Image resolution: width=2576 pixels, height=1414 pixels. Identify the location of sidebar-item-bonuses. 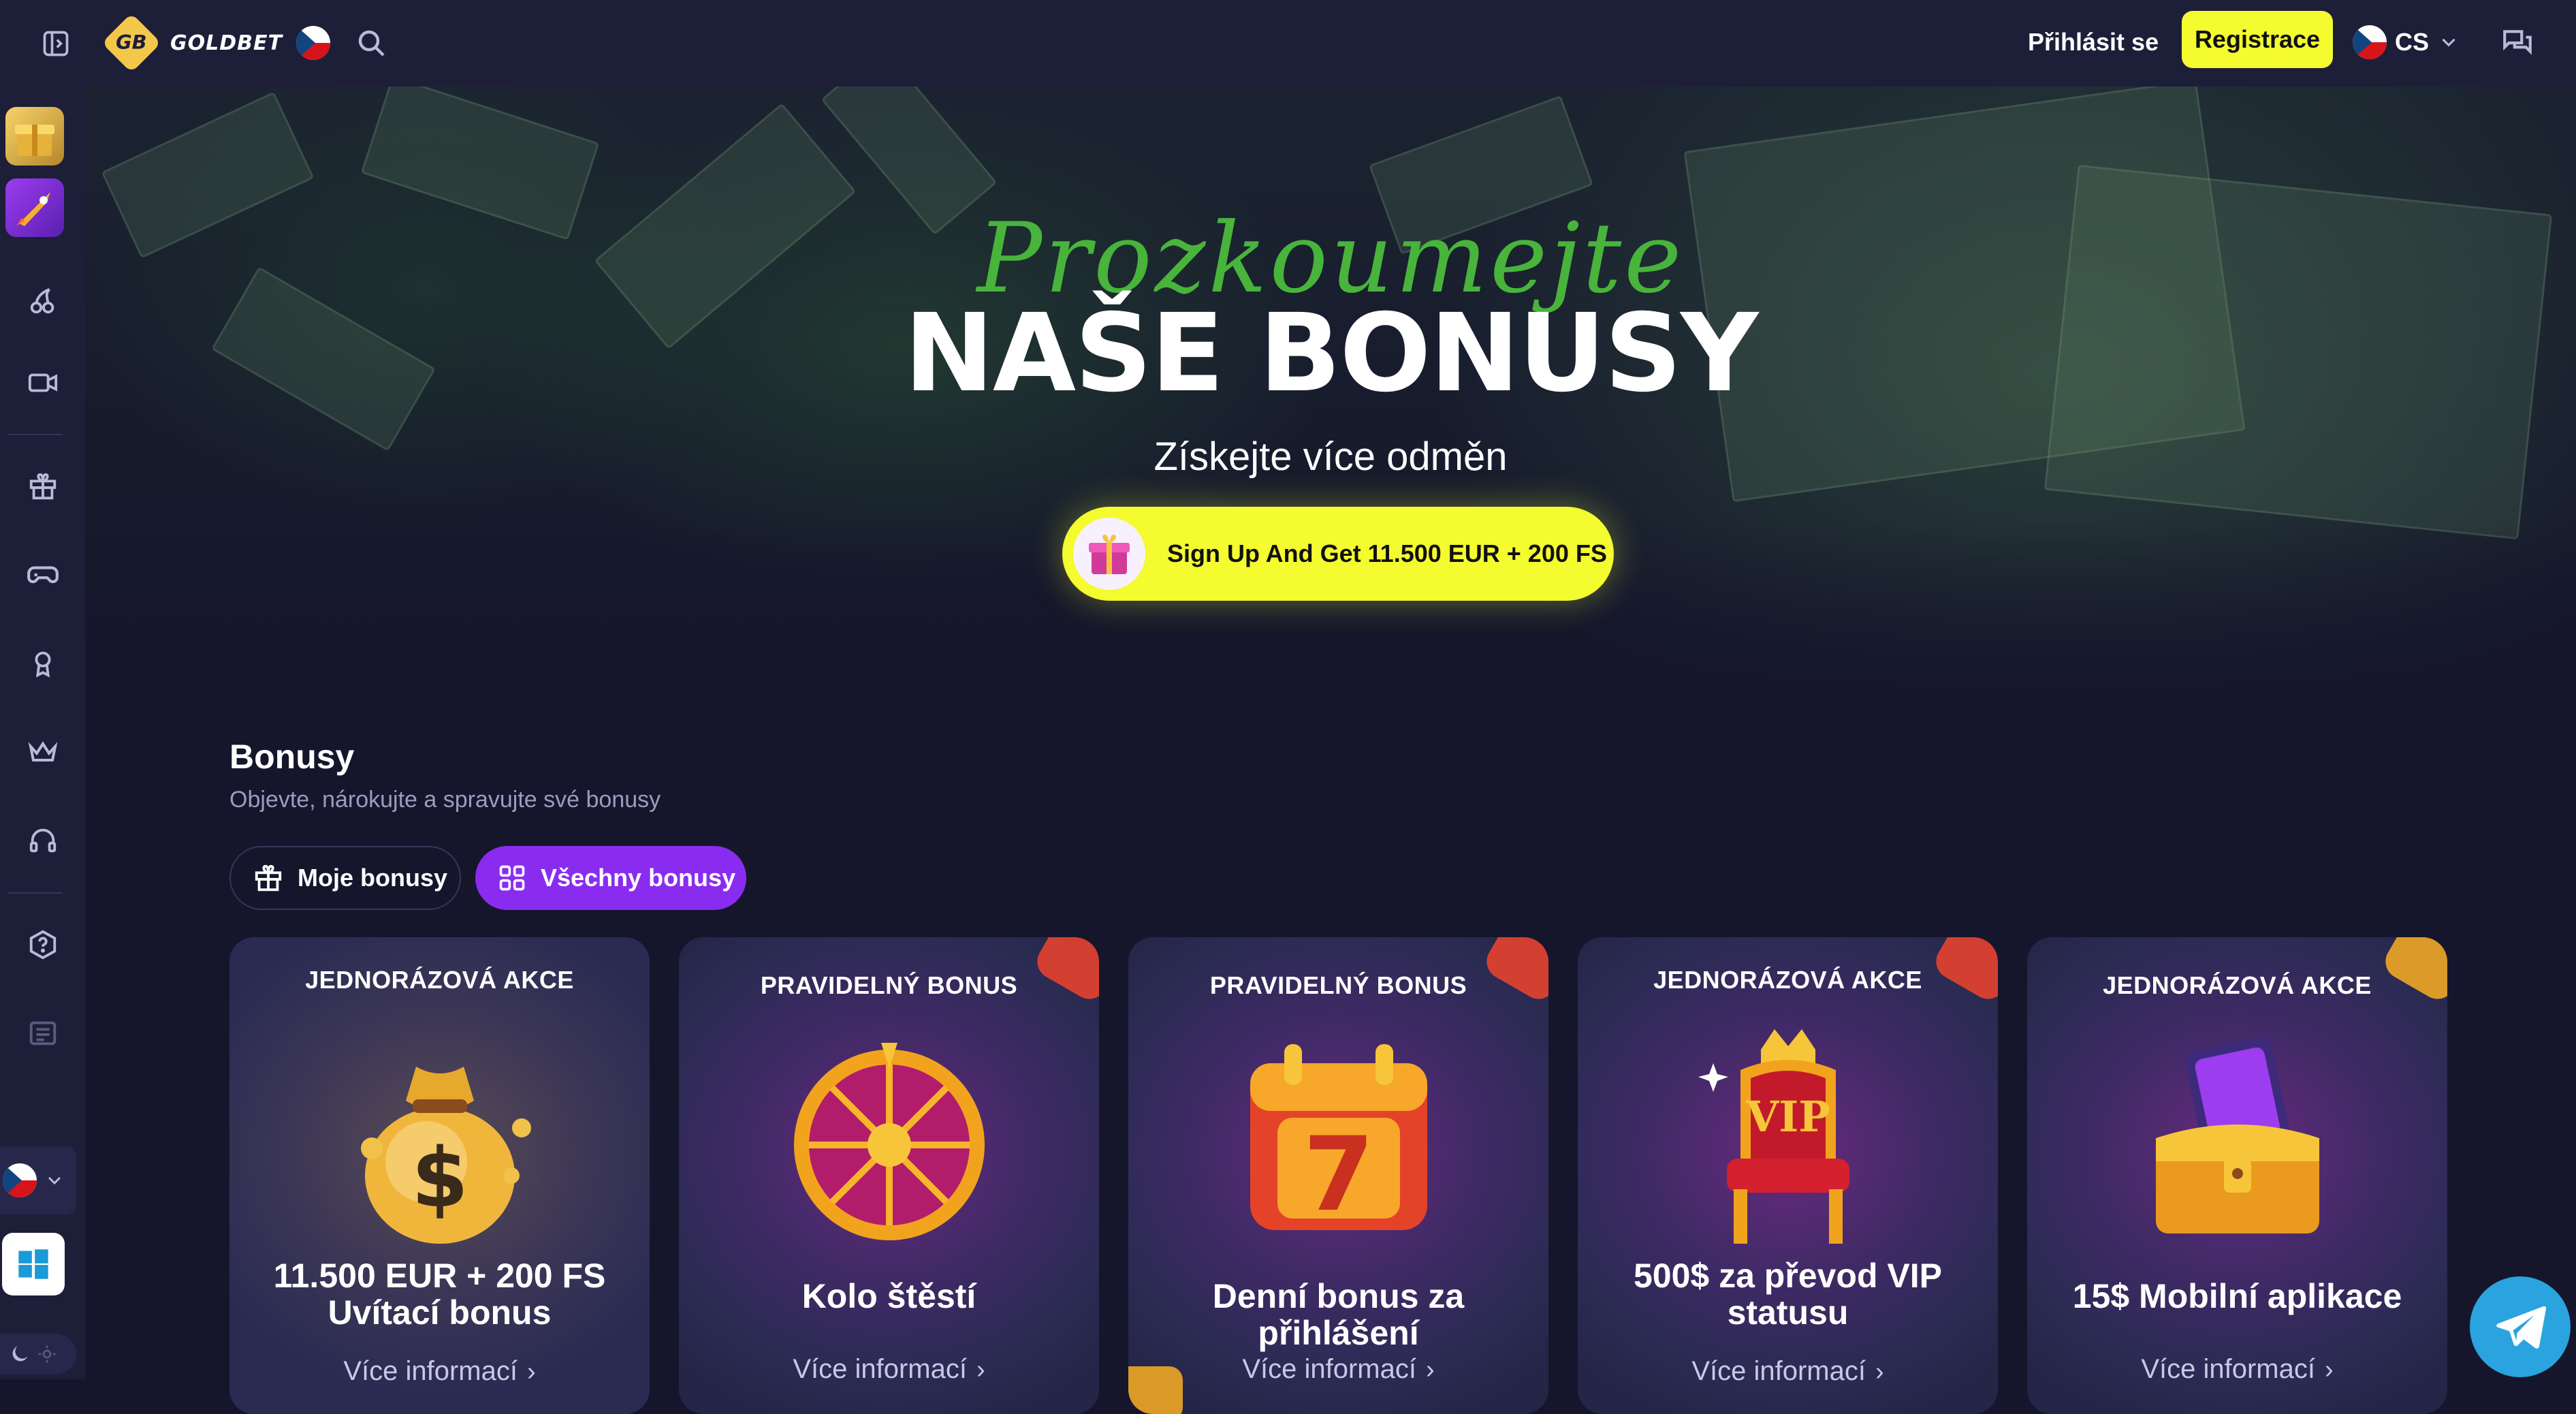
(42, 486).